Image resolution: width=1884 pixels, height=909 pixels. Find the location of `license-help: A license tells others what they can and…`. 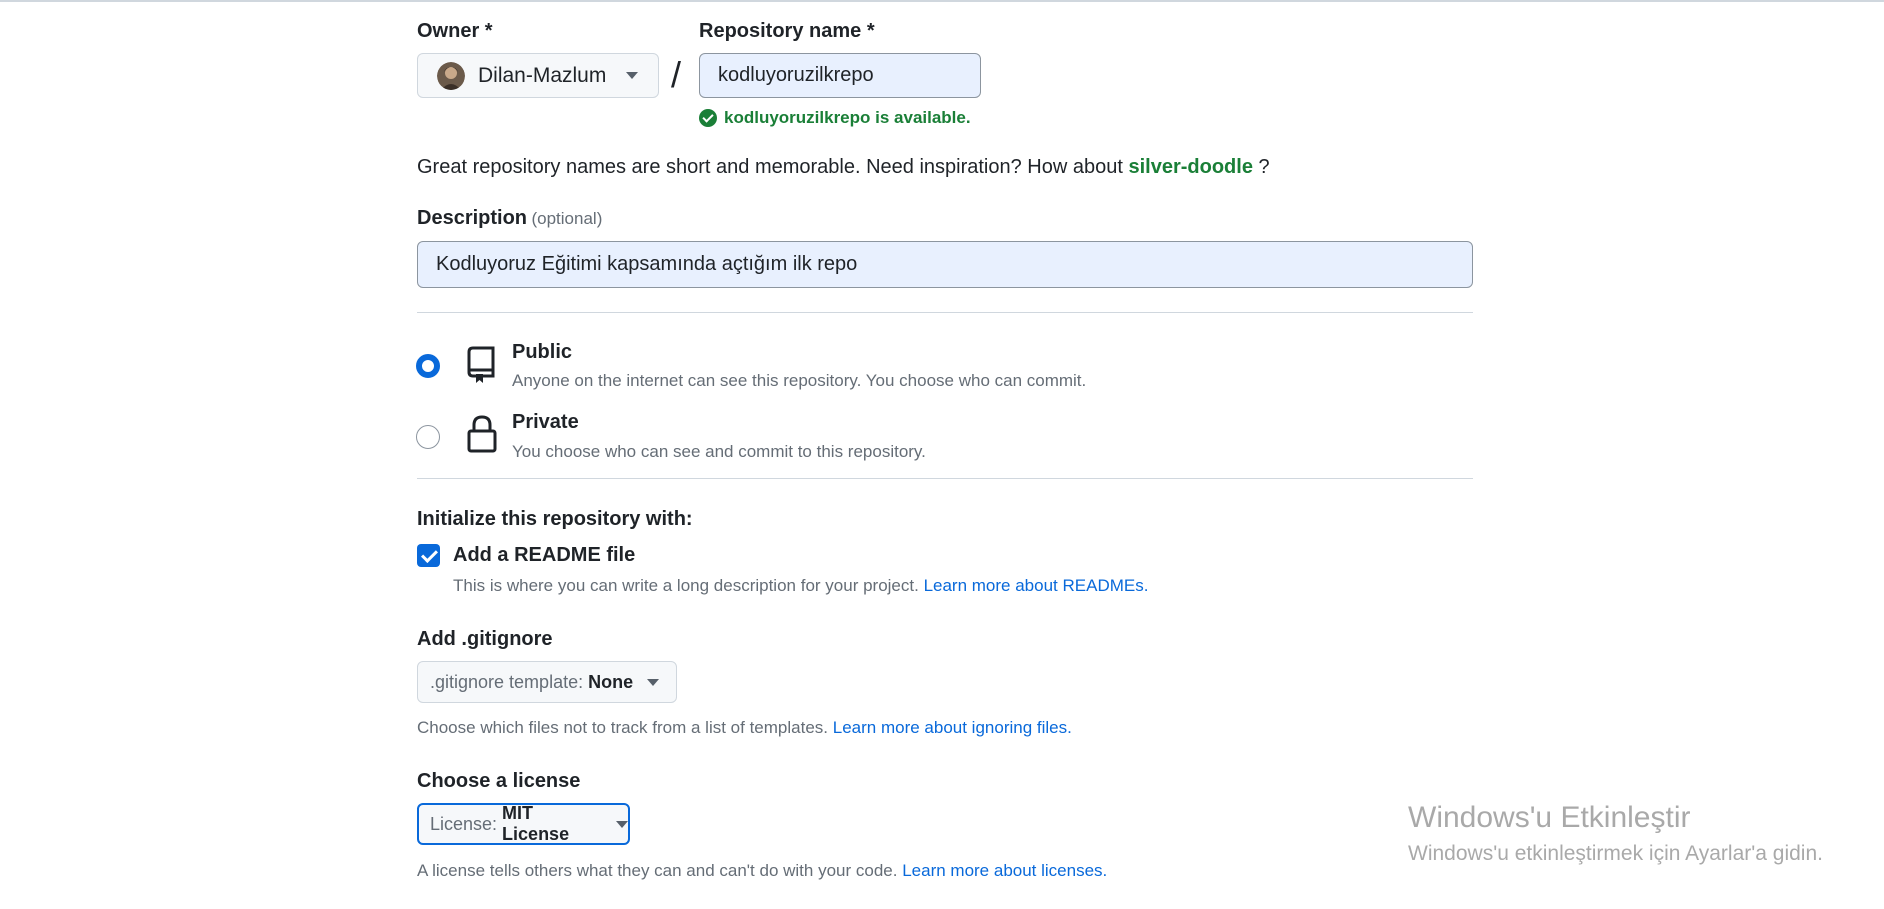

license-help: A license tells others what they can and… is located at coordinates (762, 871).